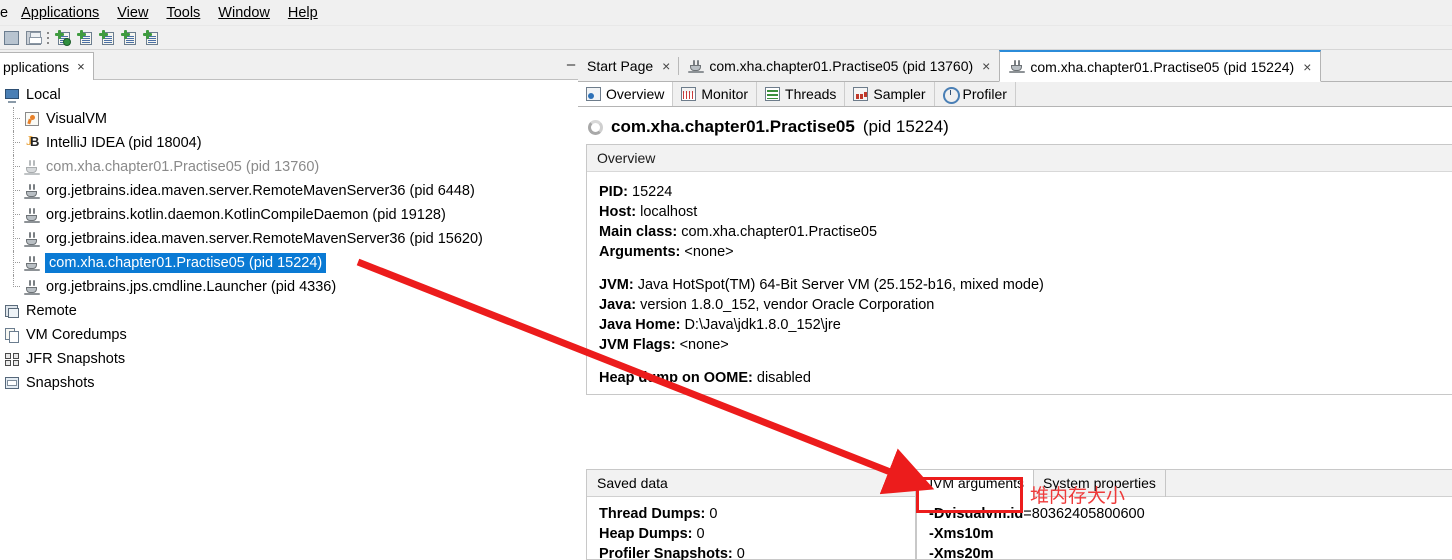 This screenshot has width=1452, height=560. I want to click on add-remote-host-icon, so click(106, 38).